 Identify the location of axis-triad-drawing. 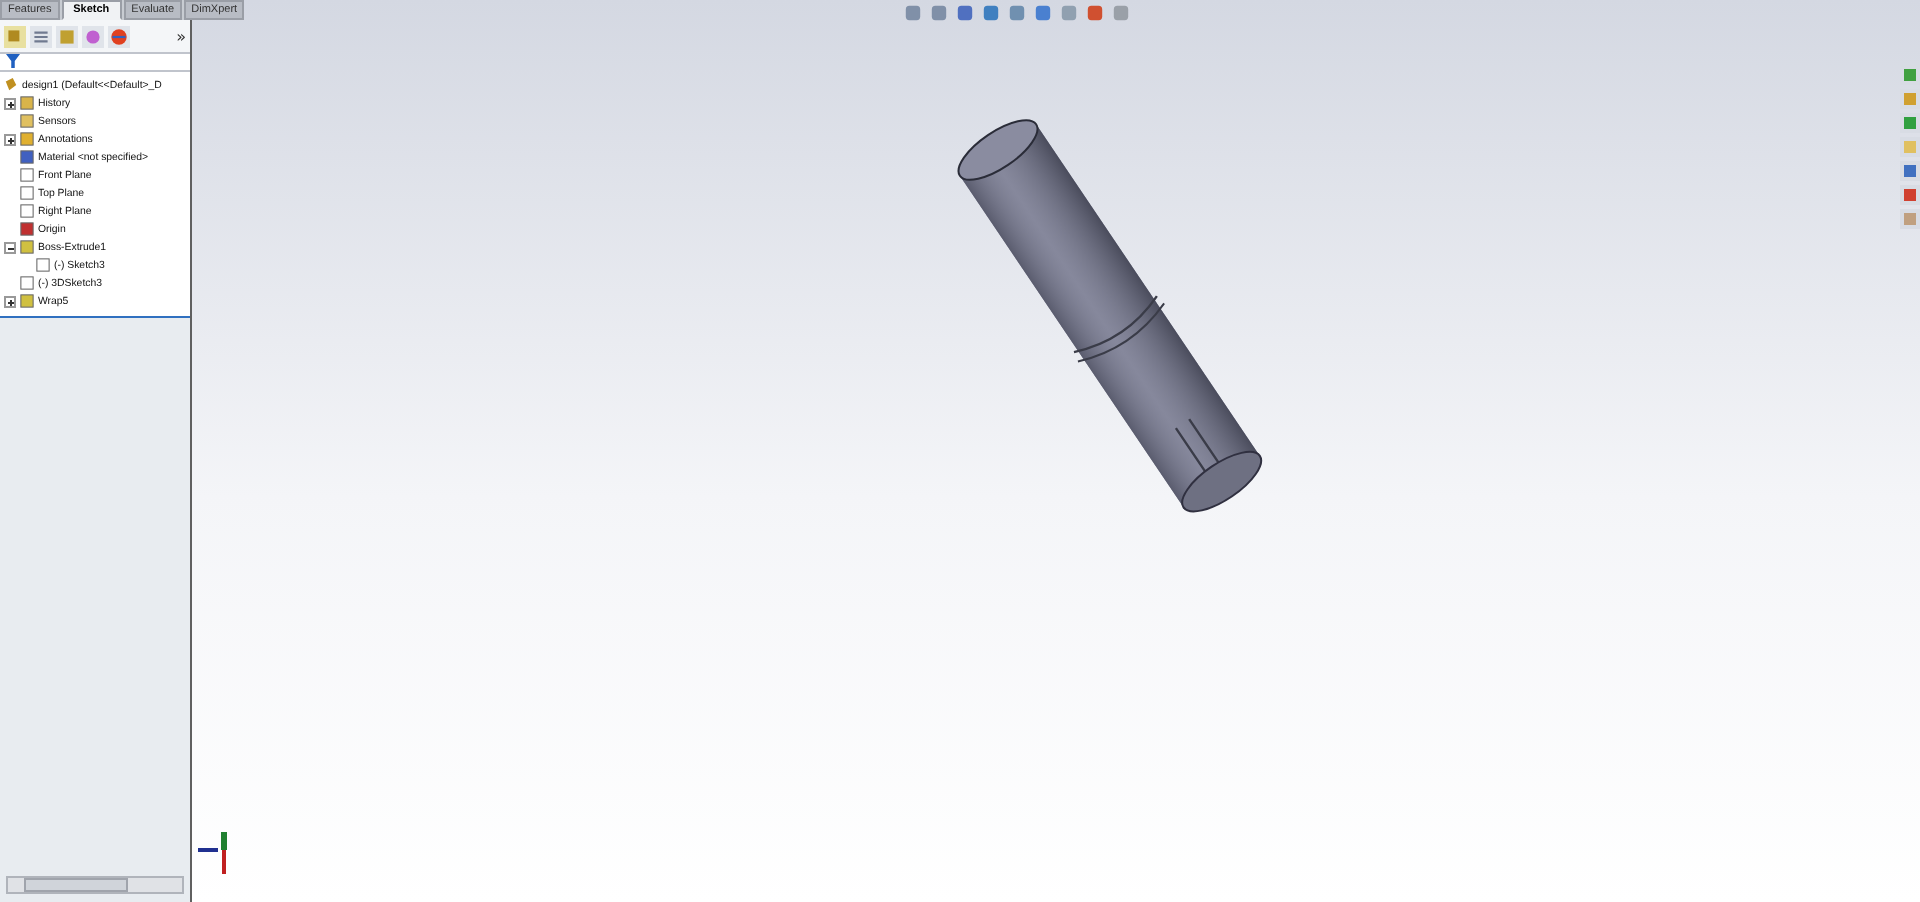
(212, 853).